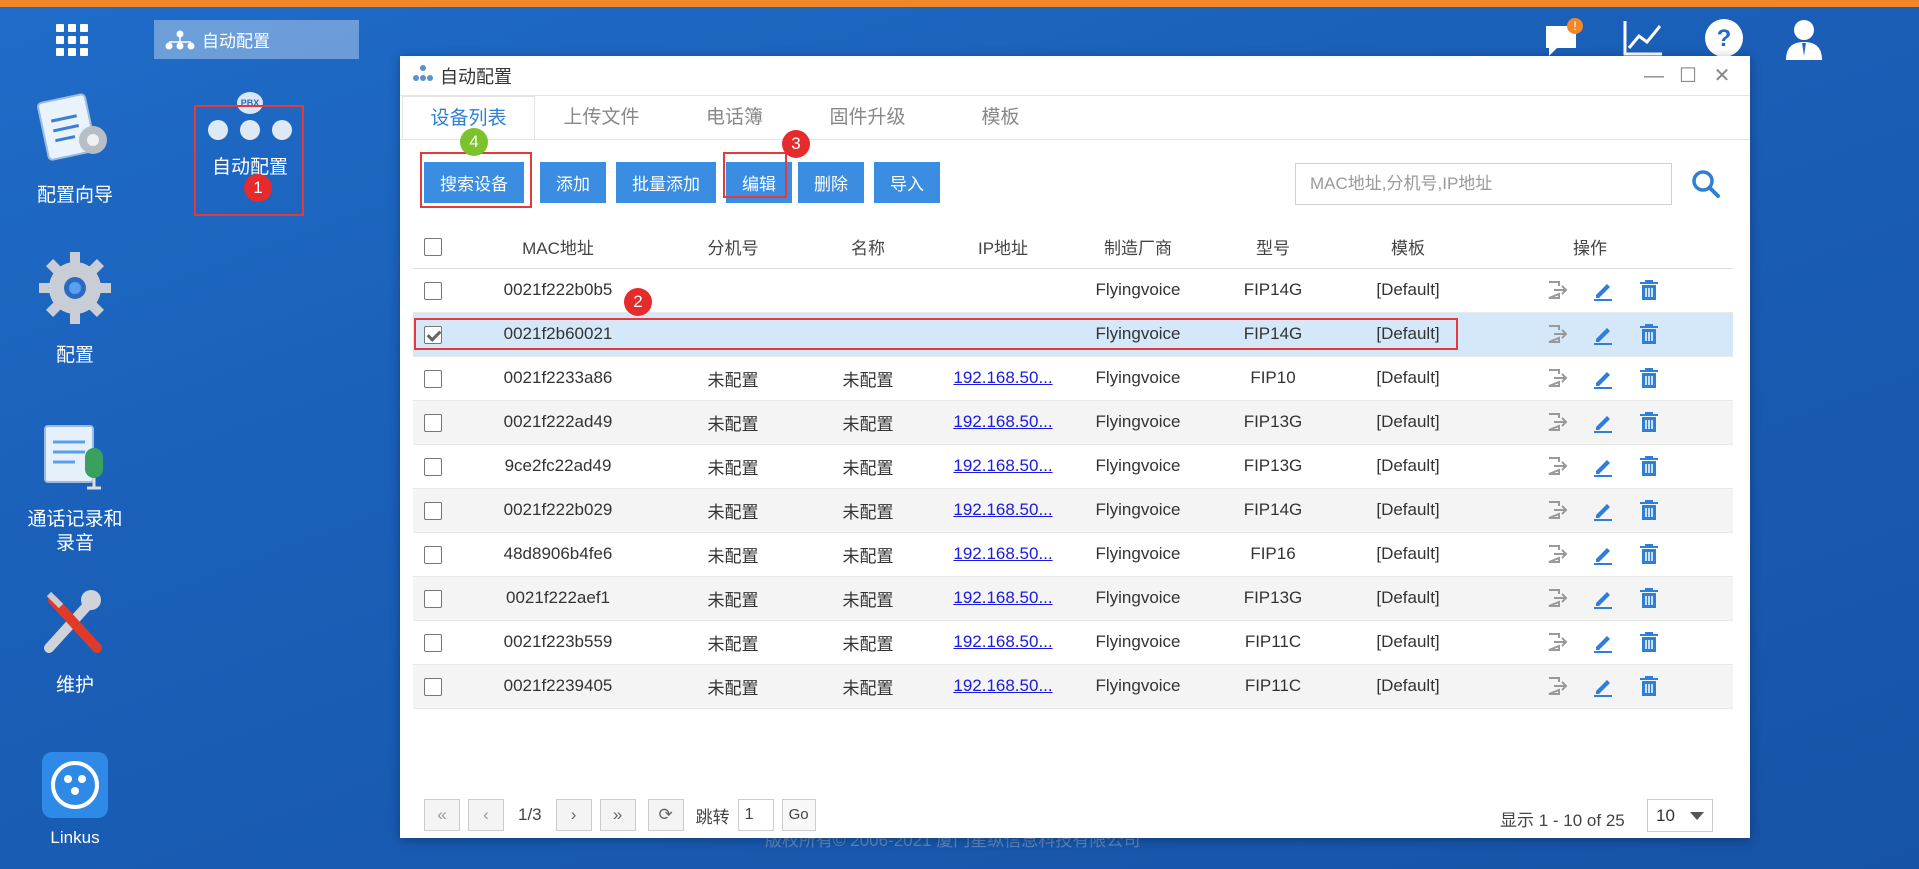 The image size is (1919, 869). I want to click on refresh-icon: ⟳, so click(665, 815).